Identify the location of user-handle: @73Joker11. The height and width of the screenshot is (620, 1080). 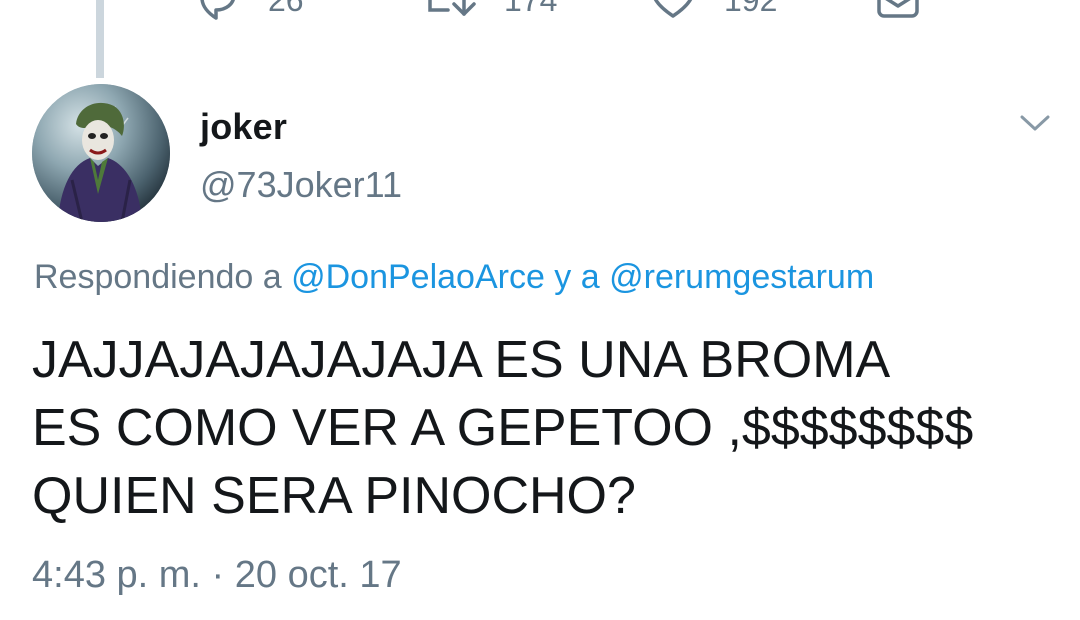
(301, 185).